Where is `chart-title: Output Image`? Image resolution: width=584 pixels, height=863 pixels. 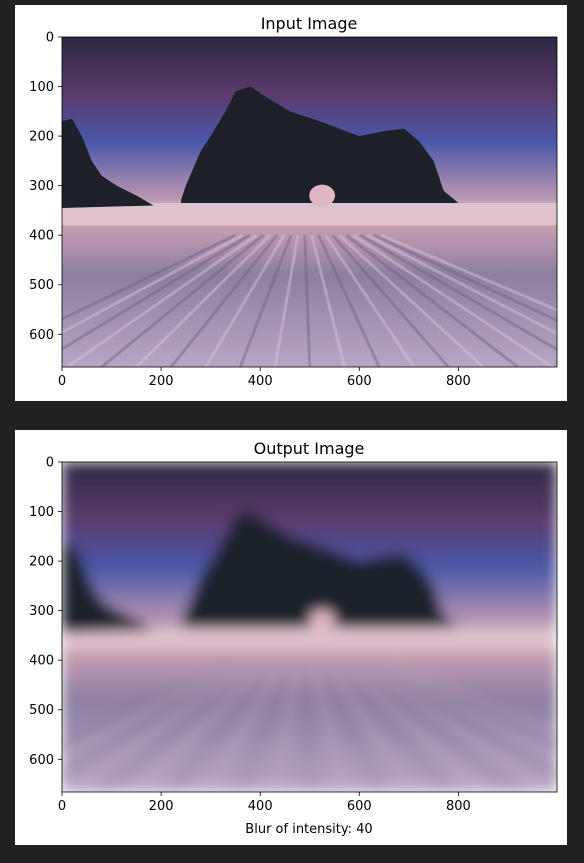 chart-title: Output Image is located at coordinates (309, 448).